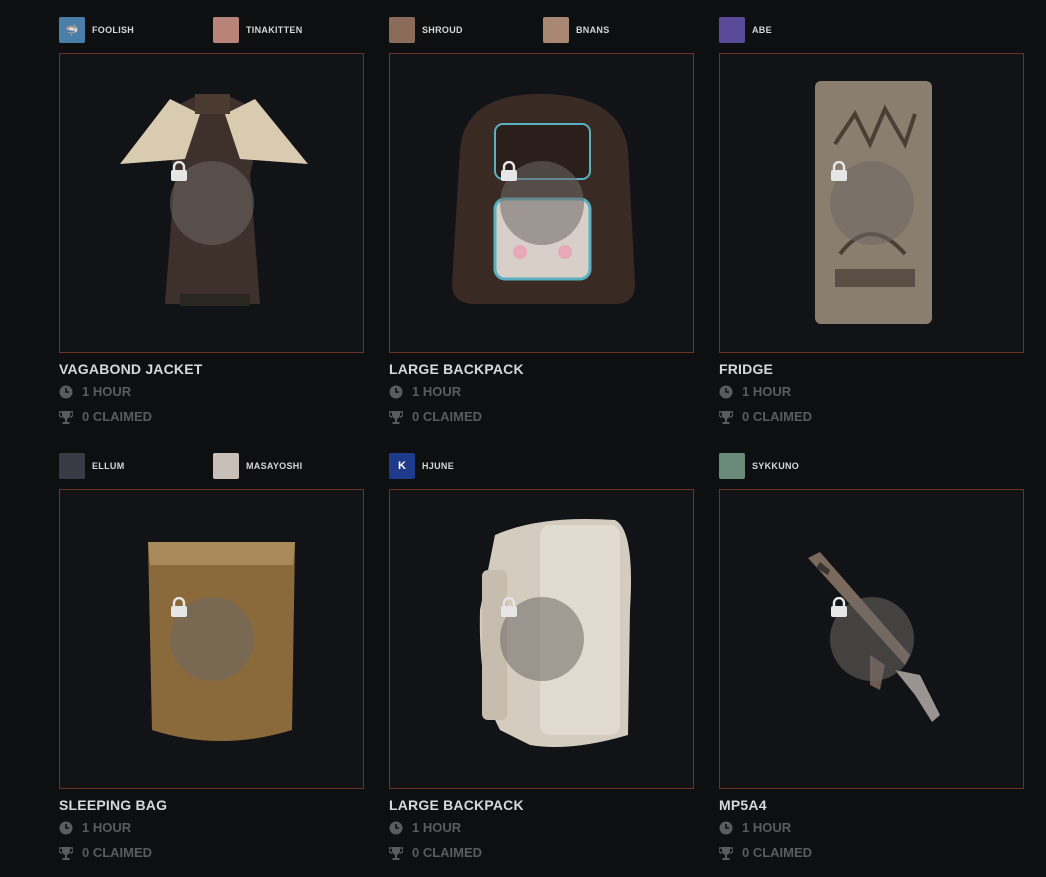  I want to click on streamer-name: HJUNE, so click(438, 466).